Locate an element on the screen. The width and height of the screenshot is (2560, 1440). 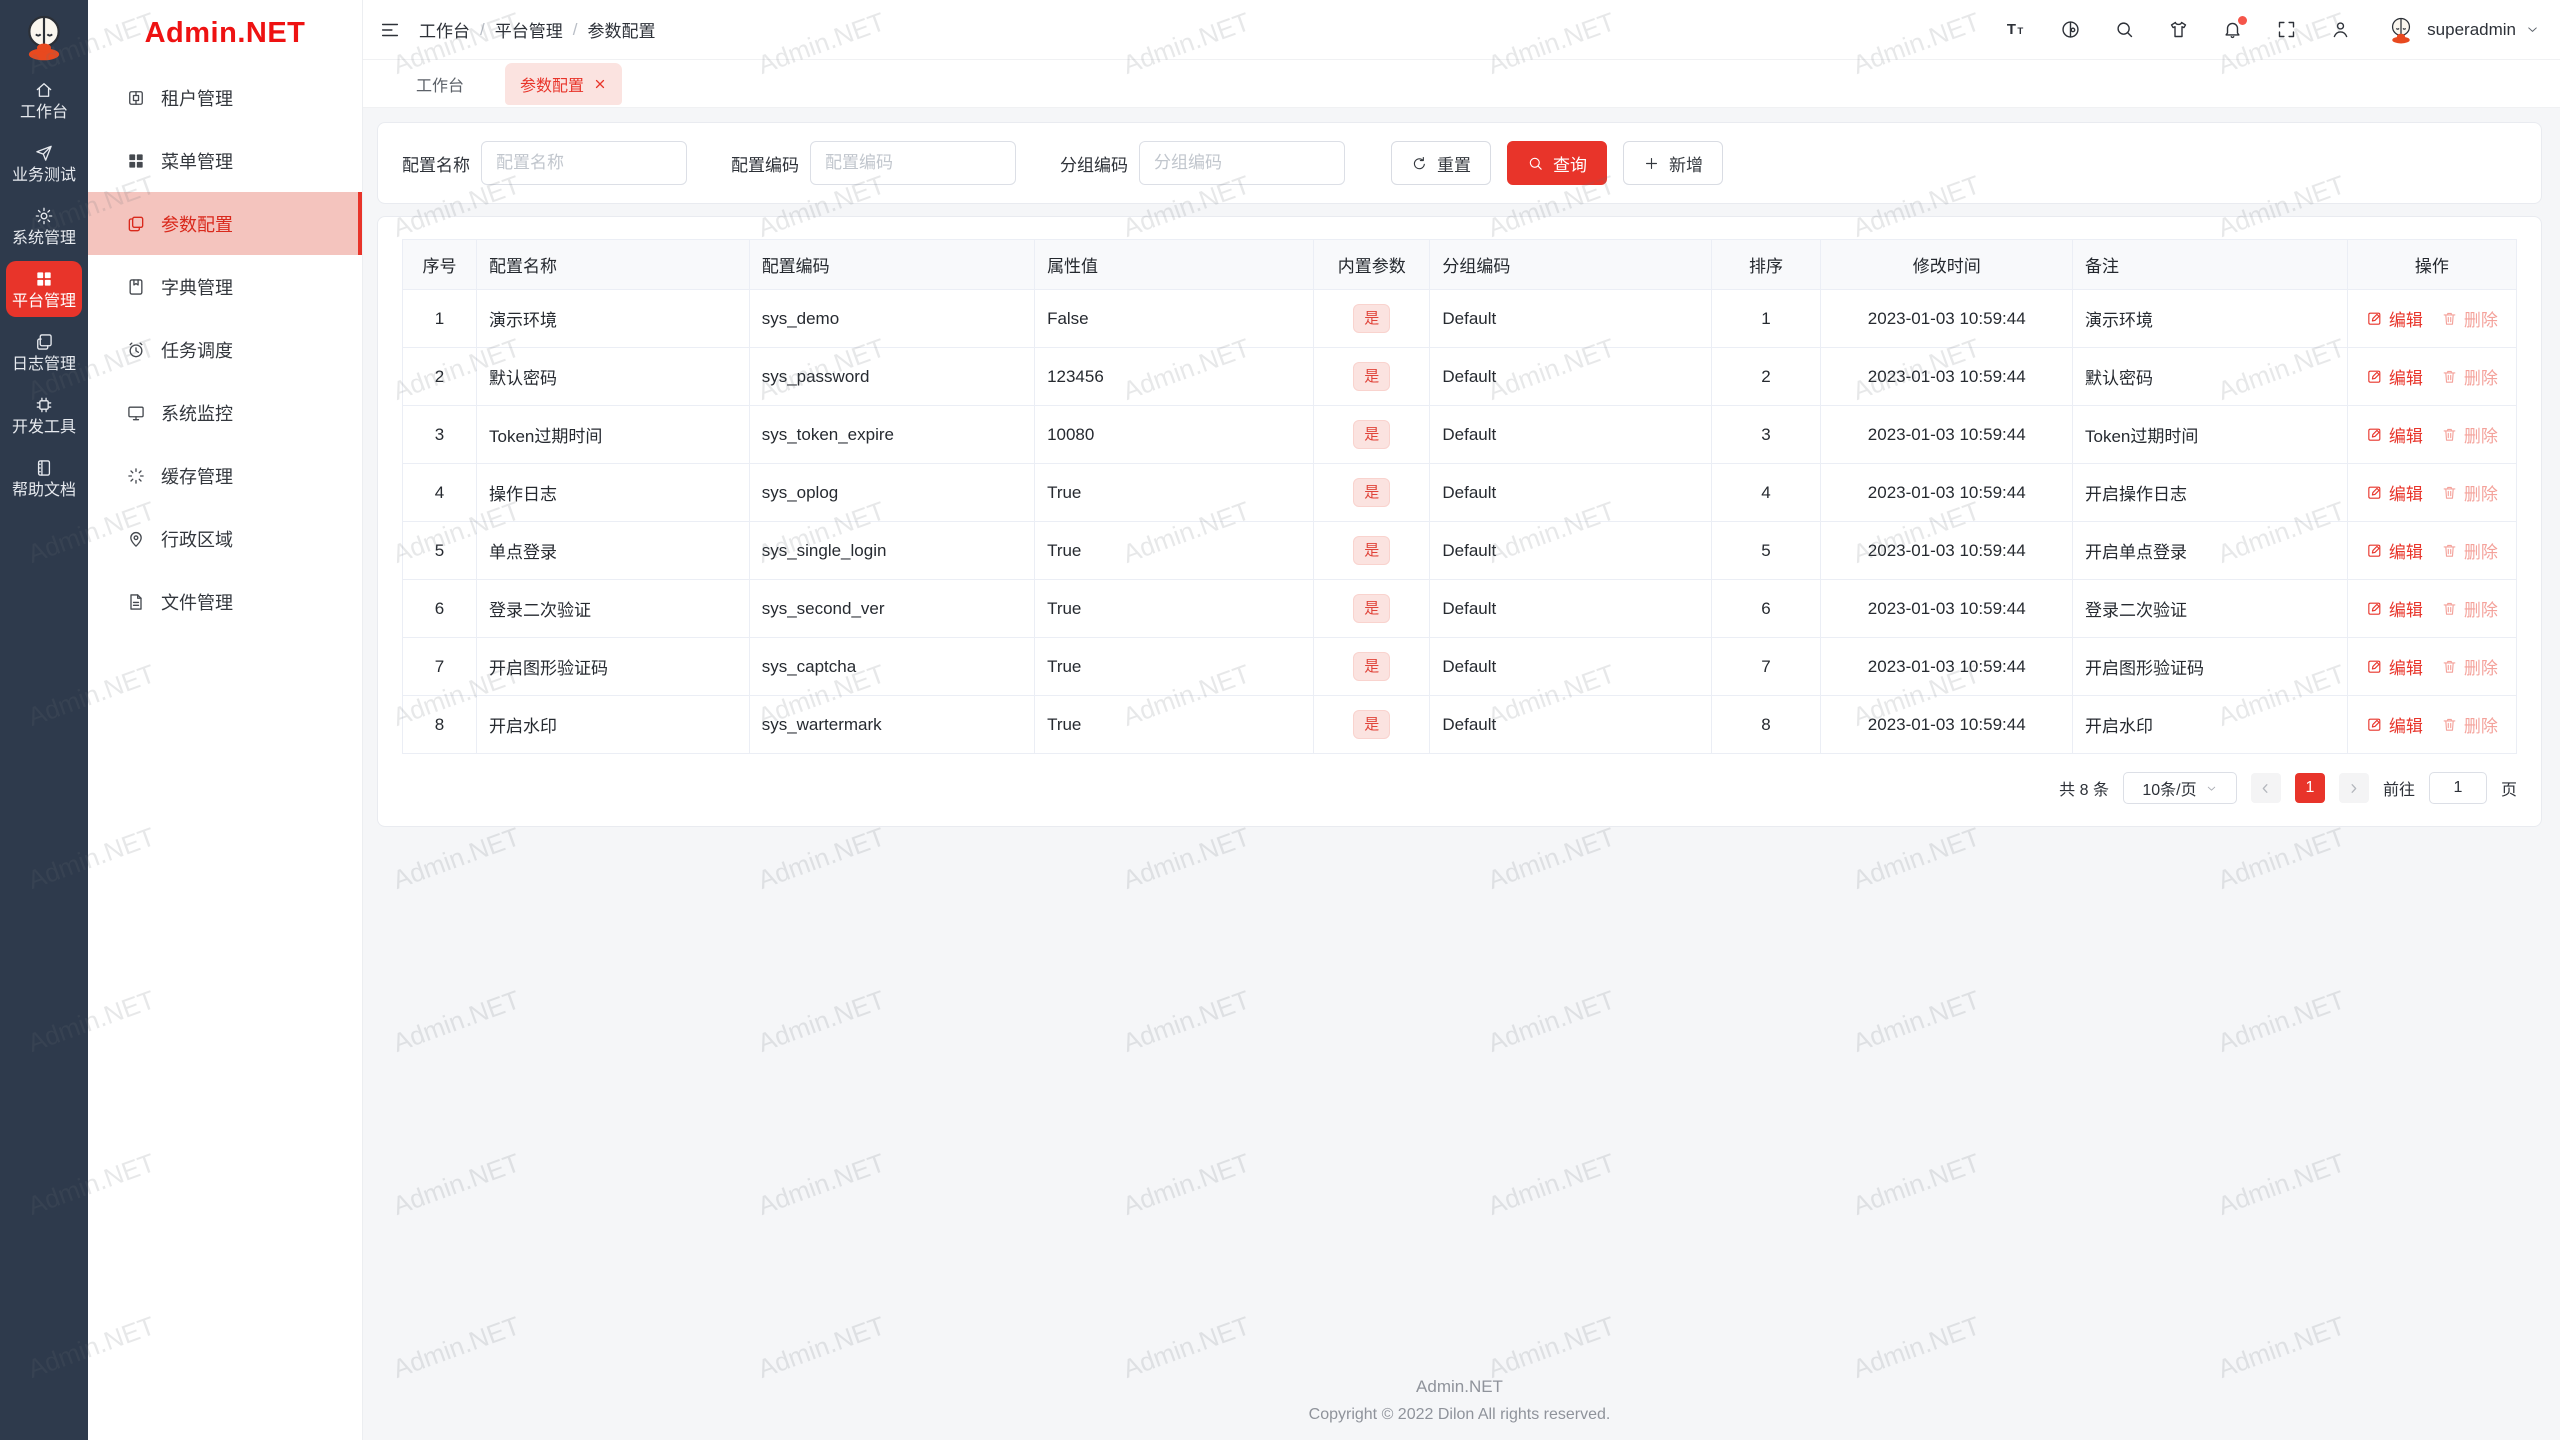
sidebar-menu-item: 租户管理 is located at coordinates (225, 97).